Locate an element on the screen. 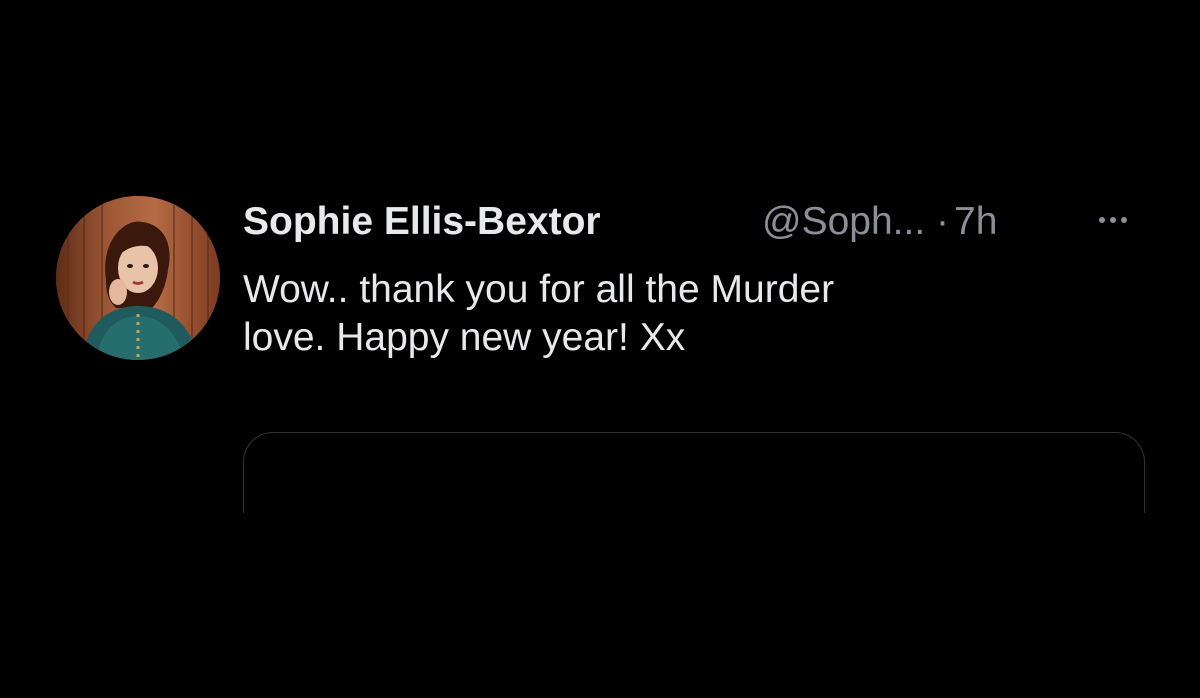 Image resolution: width=1200 pixels, height=698 pixels. more-horizontal-icon is located at coordinates (1113, 220).